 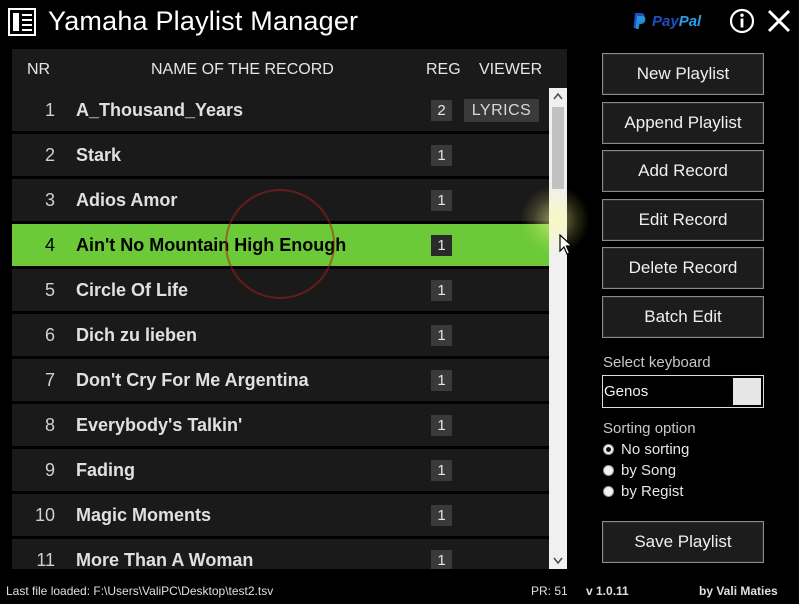 I want to click on table-row: 10 Magic Moments 1, so click(x=280, y=516).